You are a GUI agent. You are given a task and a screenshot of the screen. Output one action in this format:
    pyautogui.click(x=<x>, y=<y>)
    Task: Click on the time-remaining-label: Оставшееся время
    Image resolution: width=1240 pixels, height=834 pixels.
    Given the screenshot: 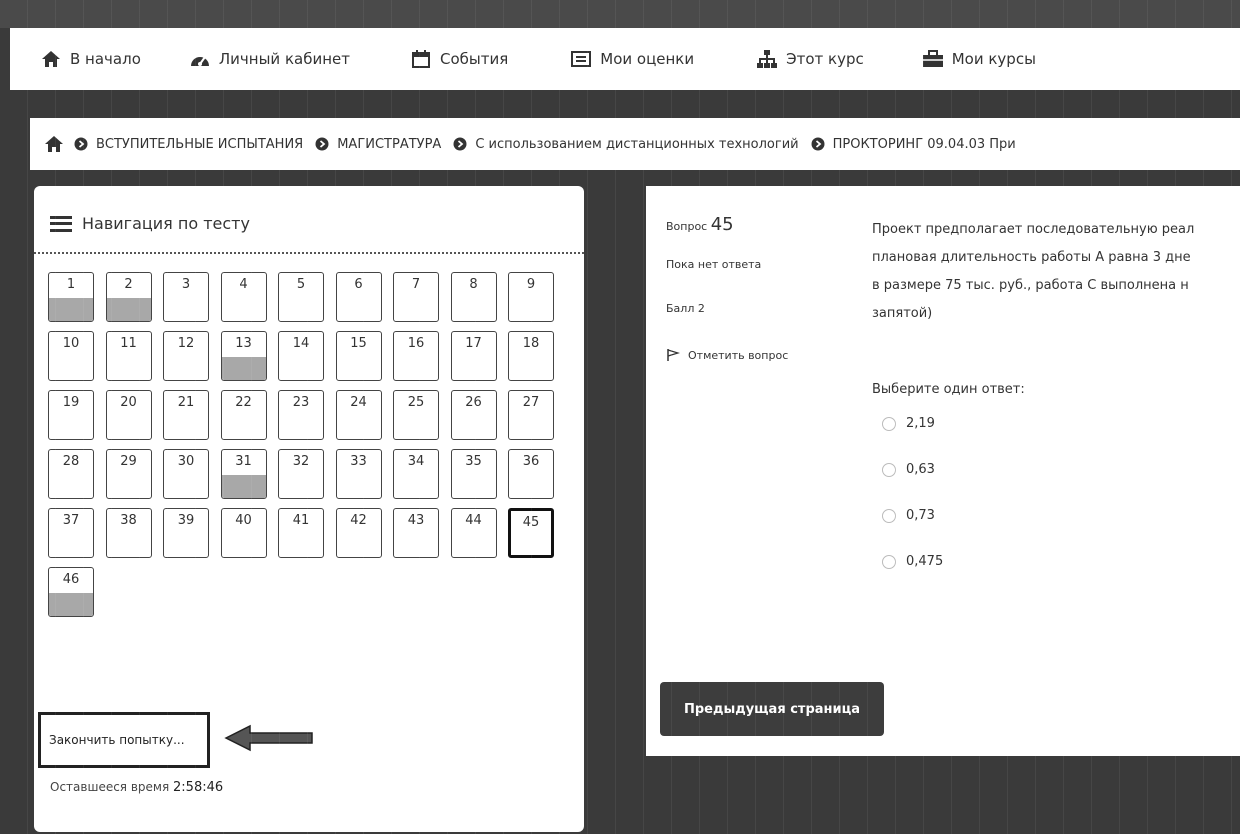 What is the action you would take?
    pyautogui.click(x=110, y=787)
    